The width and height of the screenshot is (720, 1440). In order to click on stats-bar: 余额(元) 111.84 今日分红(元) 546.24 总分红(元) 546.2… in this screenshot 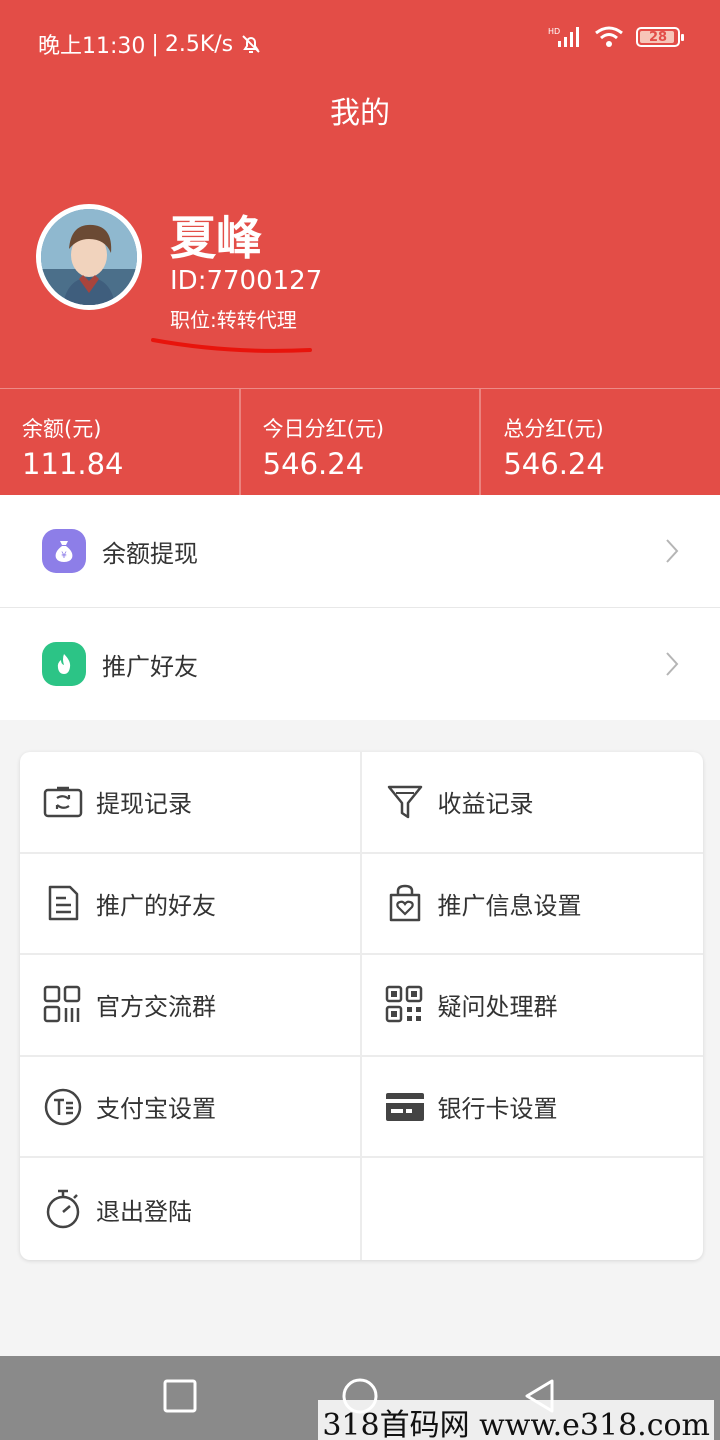, I will do `click(360, 441)`.